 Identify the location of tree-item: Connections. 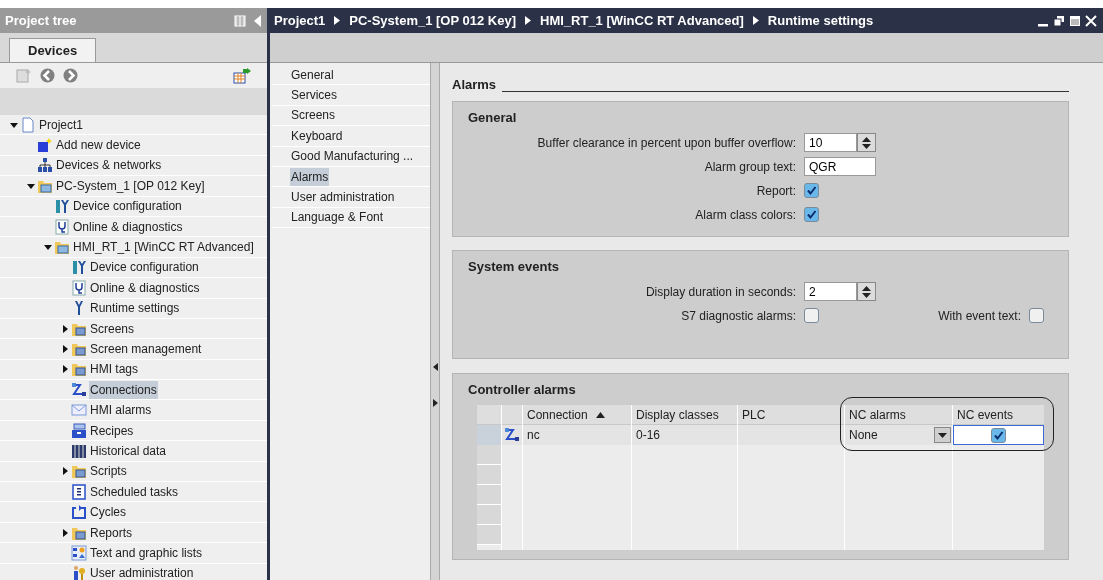
(123, 389).